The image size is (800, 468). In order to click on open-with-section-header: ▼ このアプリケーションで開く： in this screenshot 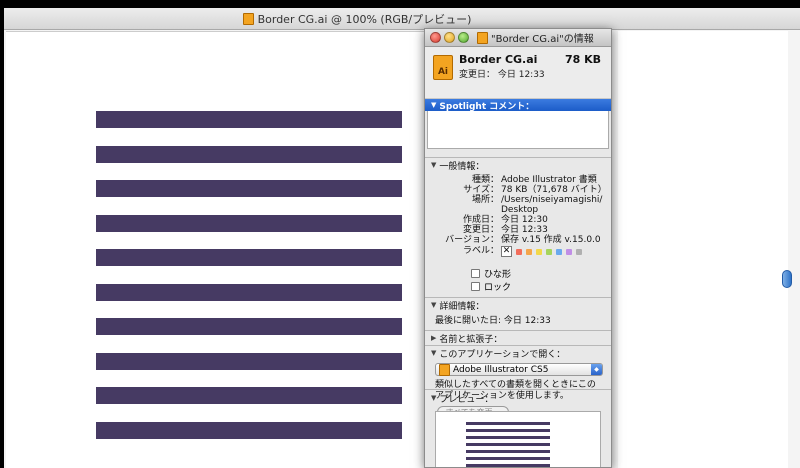, I will do `click(518, 353)`.